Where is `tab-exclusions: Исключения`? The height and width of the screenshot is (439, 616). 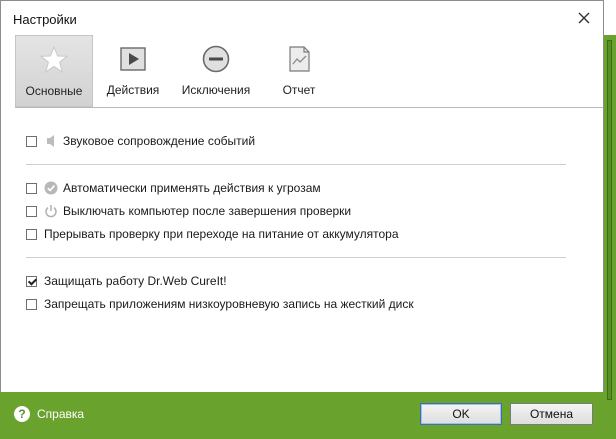
tab-exclusions: Исключения is located at coordinates (216, 71).